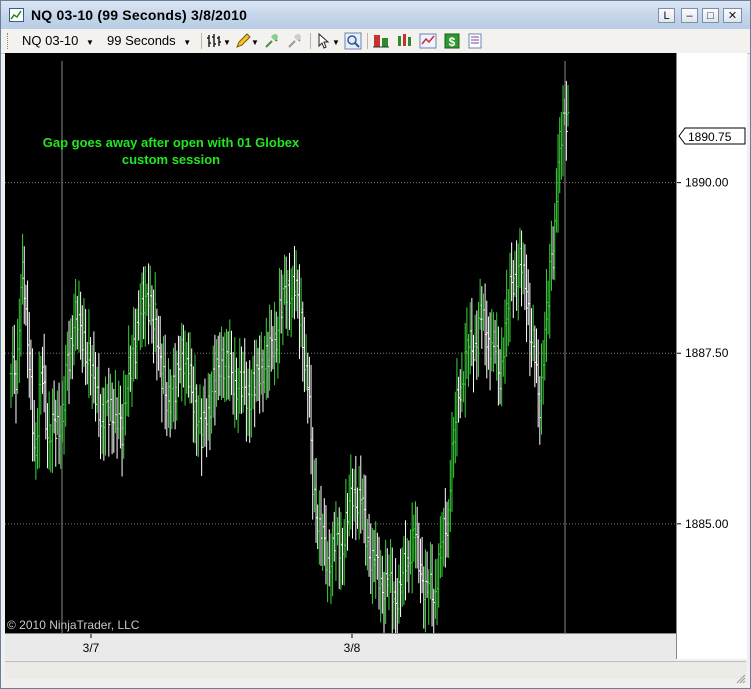  Describe the element at coordinates (91, 648) in the screenshot. I see `x-tick-label: 3/7` at that location.